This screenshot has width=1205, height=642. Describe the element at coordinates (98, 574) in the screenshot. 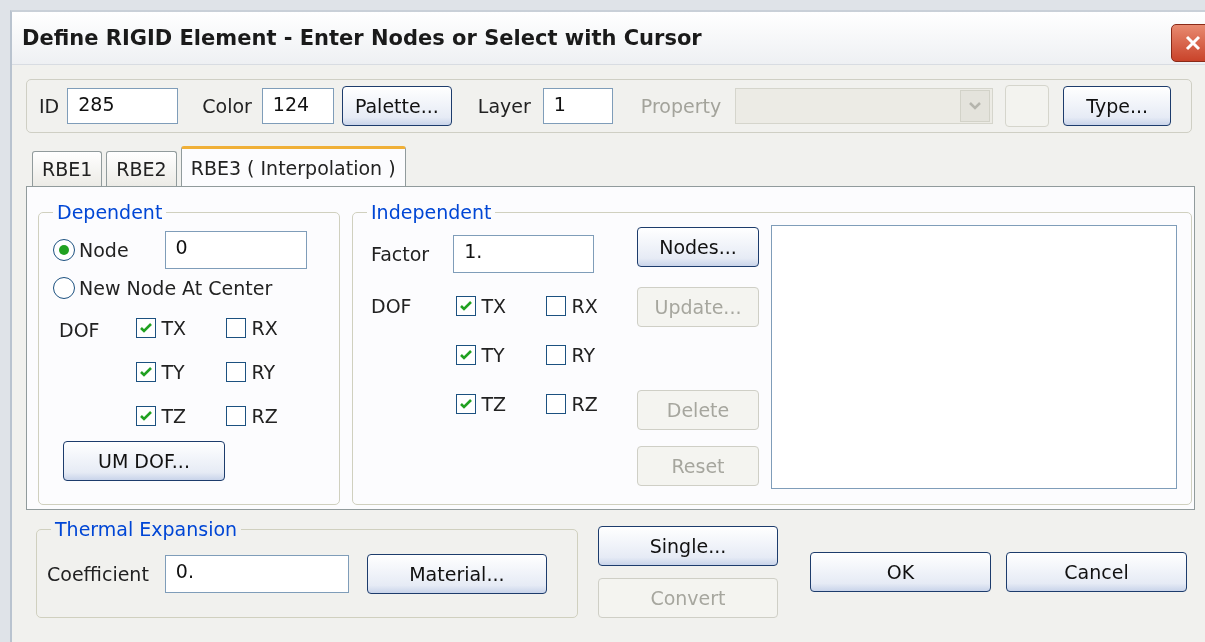

I see `field-label: Coefficient` at that location.